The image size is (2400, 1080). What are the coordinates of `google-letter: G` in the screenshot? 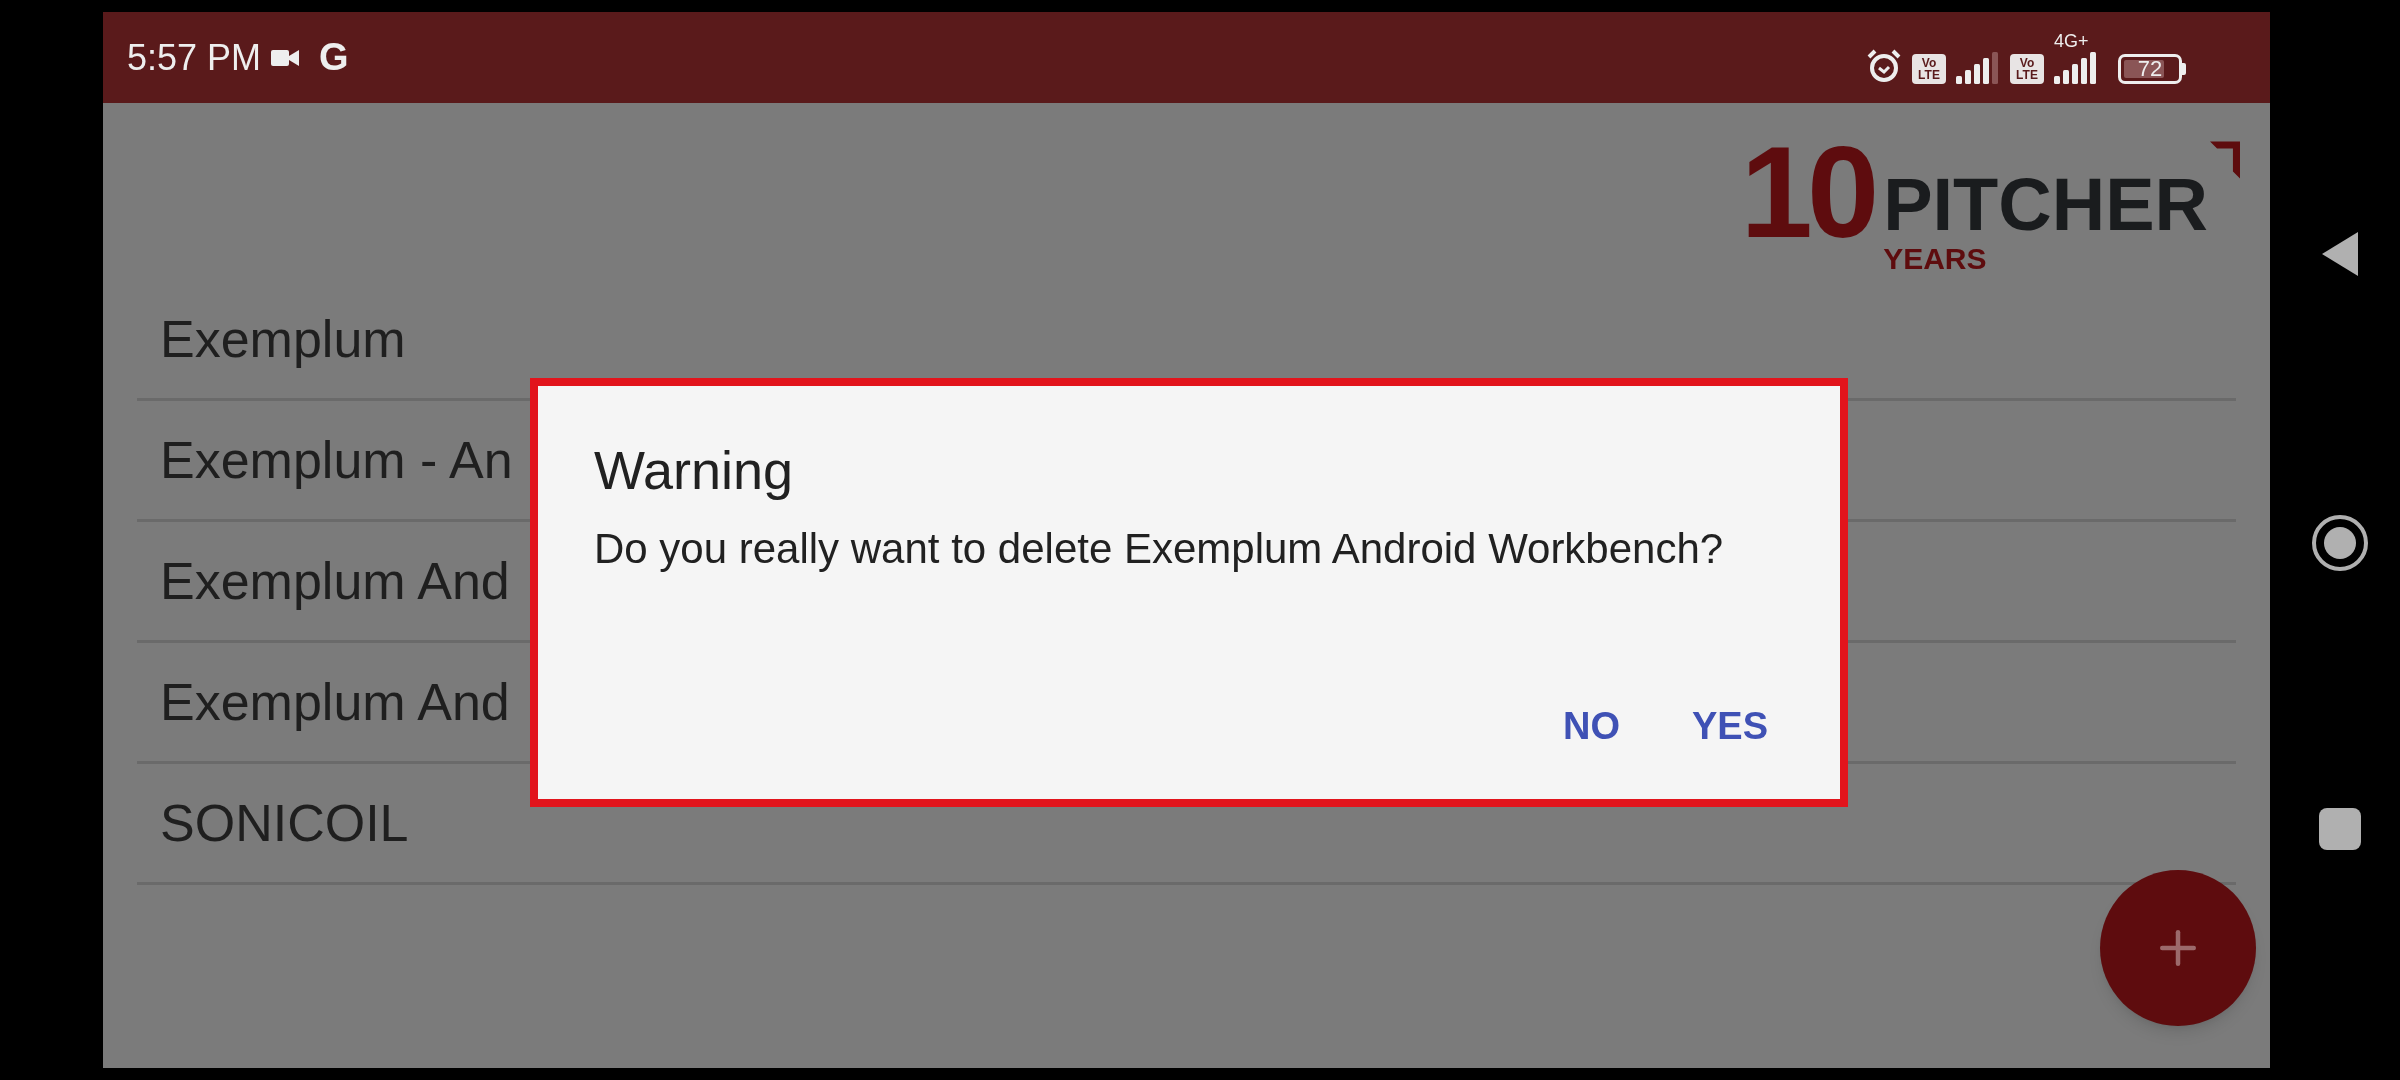 It's located at (334, 57).